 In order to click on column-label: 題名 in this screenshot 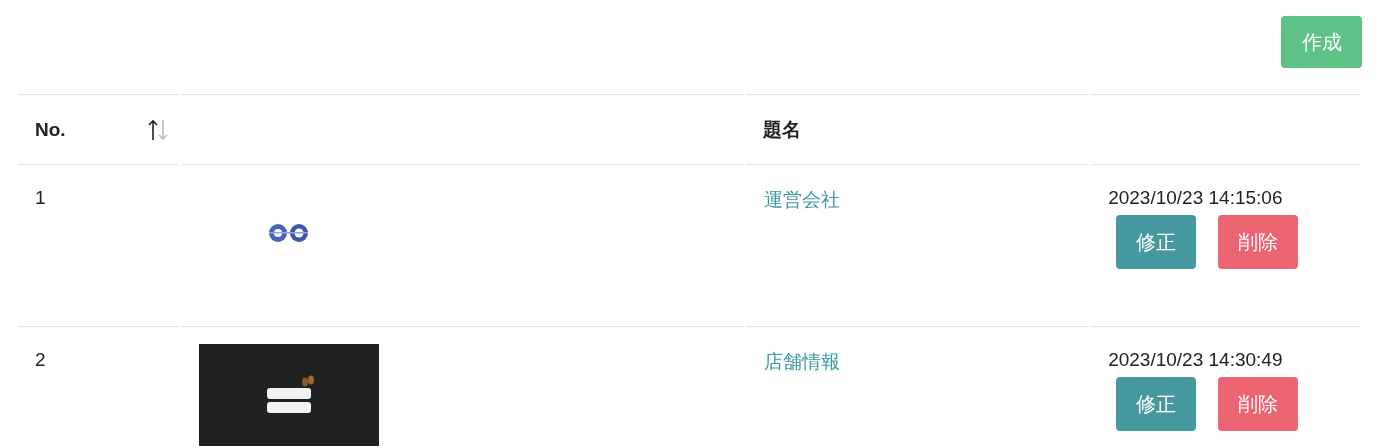, I will do `click(782, 129)`.